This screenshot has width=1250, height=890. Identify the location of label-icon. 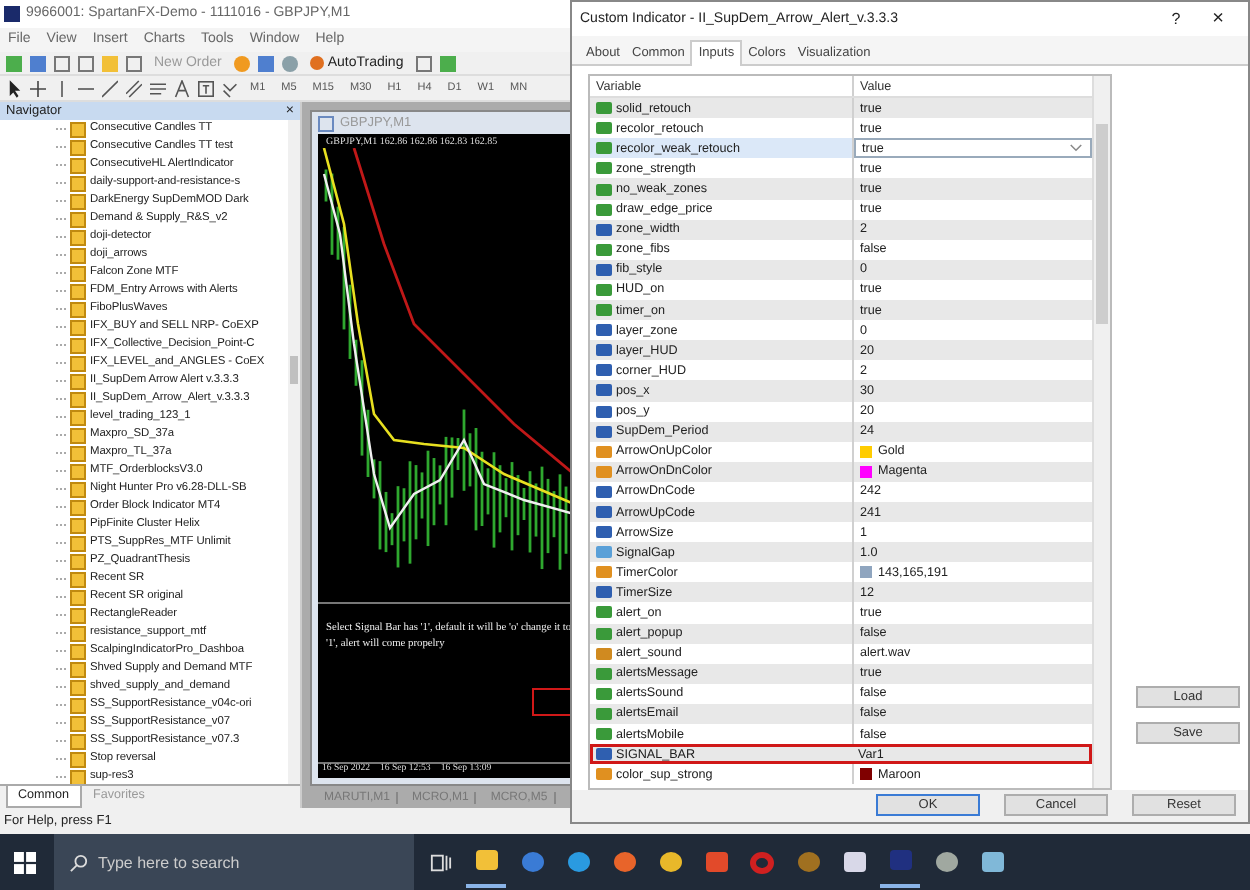
(206, 88).